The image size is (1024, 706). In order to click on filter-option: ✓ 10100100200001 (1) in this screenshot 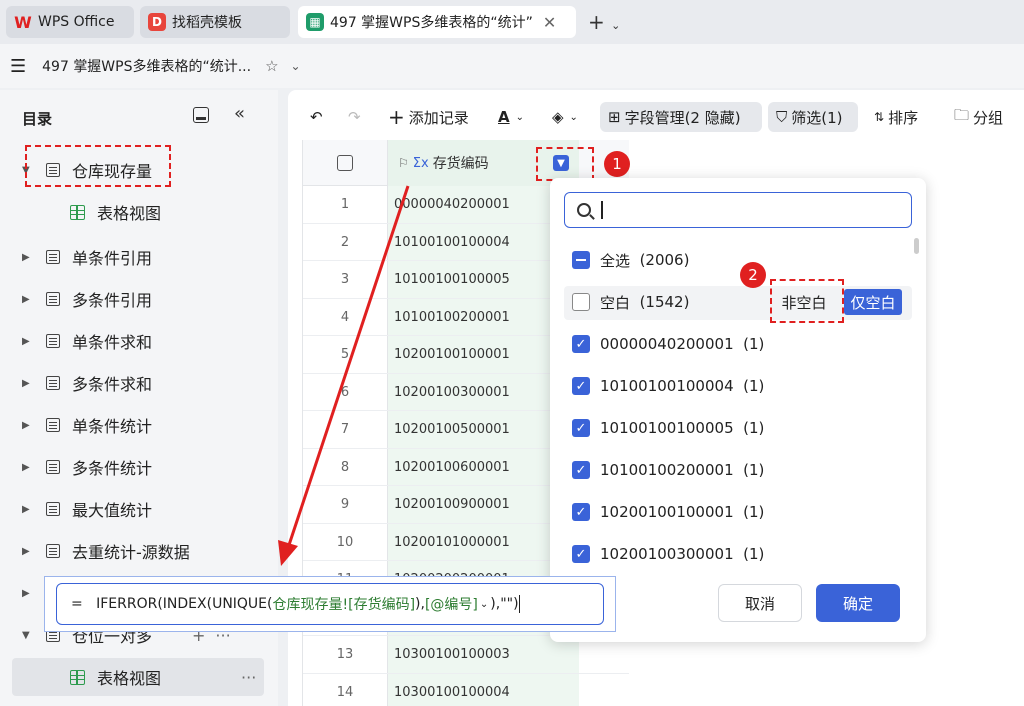, I will do `click(668, 470)`.